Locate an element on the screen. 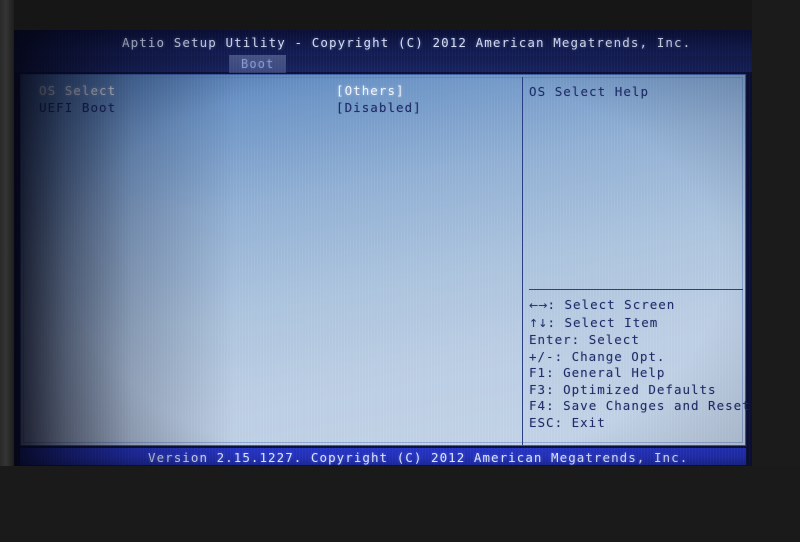 The image size is (800, 542). key-legend-line: ←→: Select Screen is located at coordinates (640, 306).